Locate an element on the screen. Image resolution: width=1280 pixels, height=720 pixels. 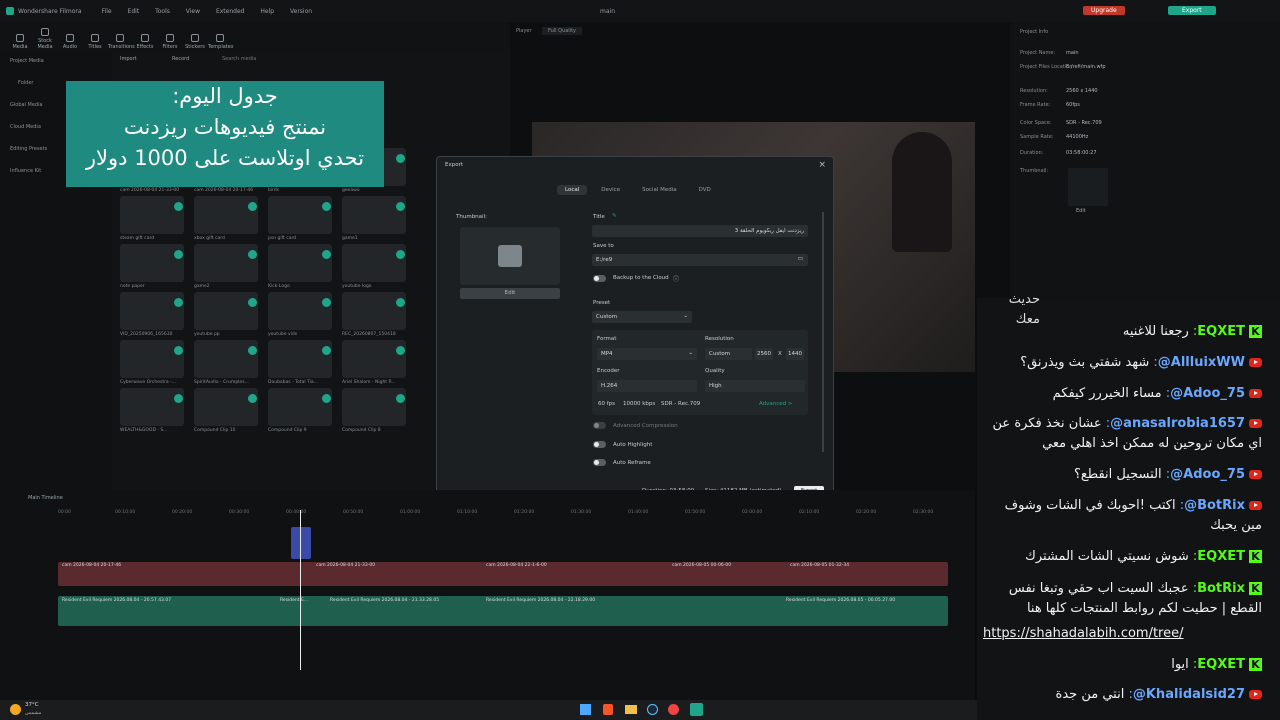
filmora-taskbar-icon is located at coordinates (696, 709).